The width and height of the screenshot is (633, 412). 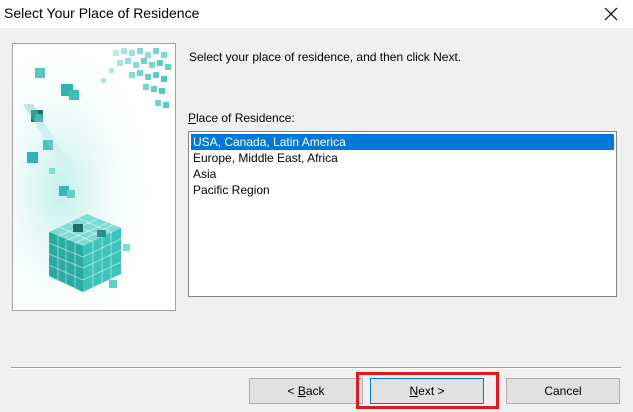 I want to click on back-prefix: <, so click(x=292, y=391).